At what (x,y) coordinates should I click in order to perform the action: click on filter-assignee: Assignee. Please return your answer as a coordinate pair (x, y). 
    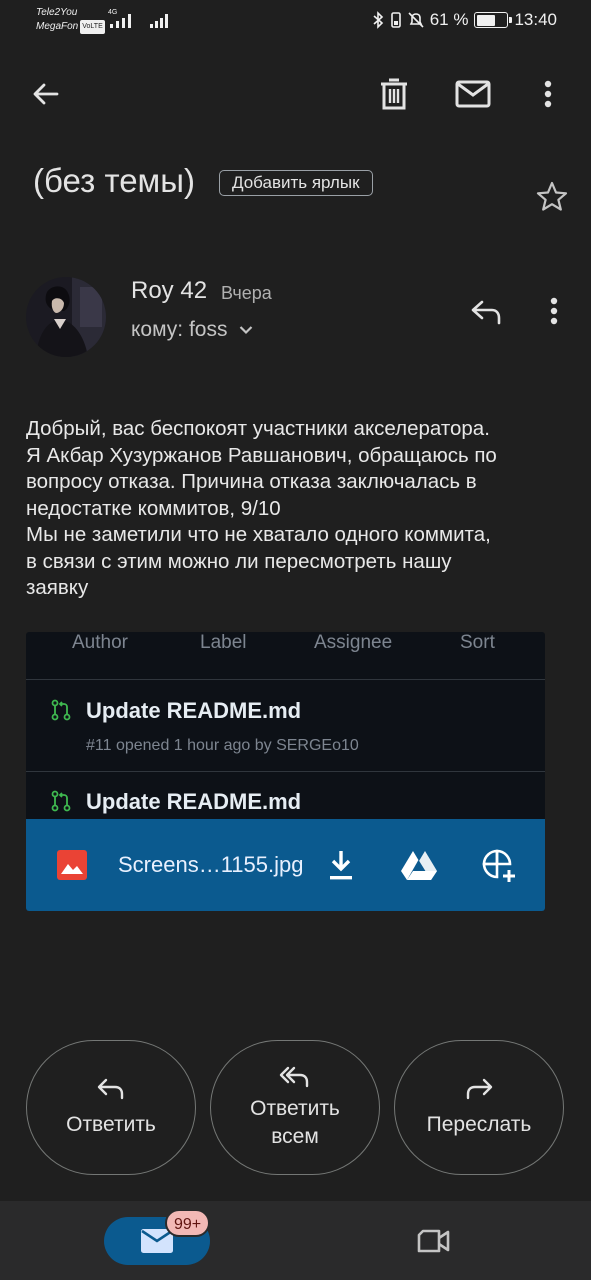
    Looking at the image, I should click on (353, 642).